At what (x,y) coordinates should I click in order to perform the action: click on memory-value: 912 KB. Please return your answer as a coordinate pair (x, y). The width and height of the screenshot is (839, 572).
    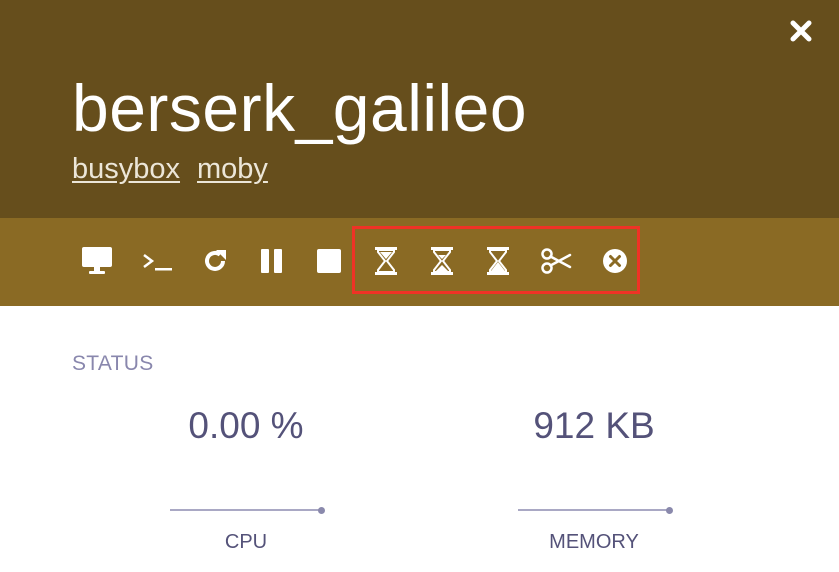
    Looking at the image, I should click on (594, 425).